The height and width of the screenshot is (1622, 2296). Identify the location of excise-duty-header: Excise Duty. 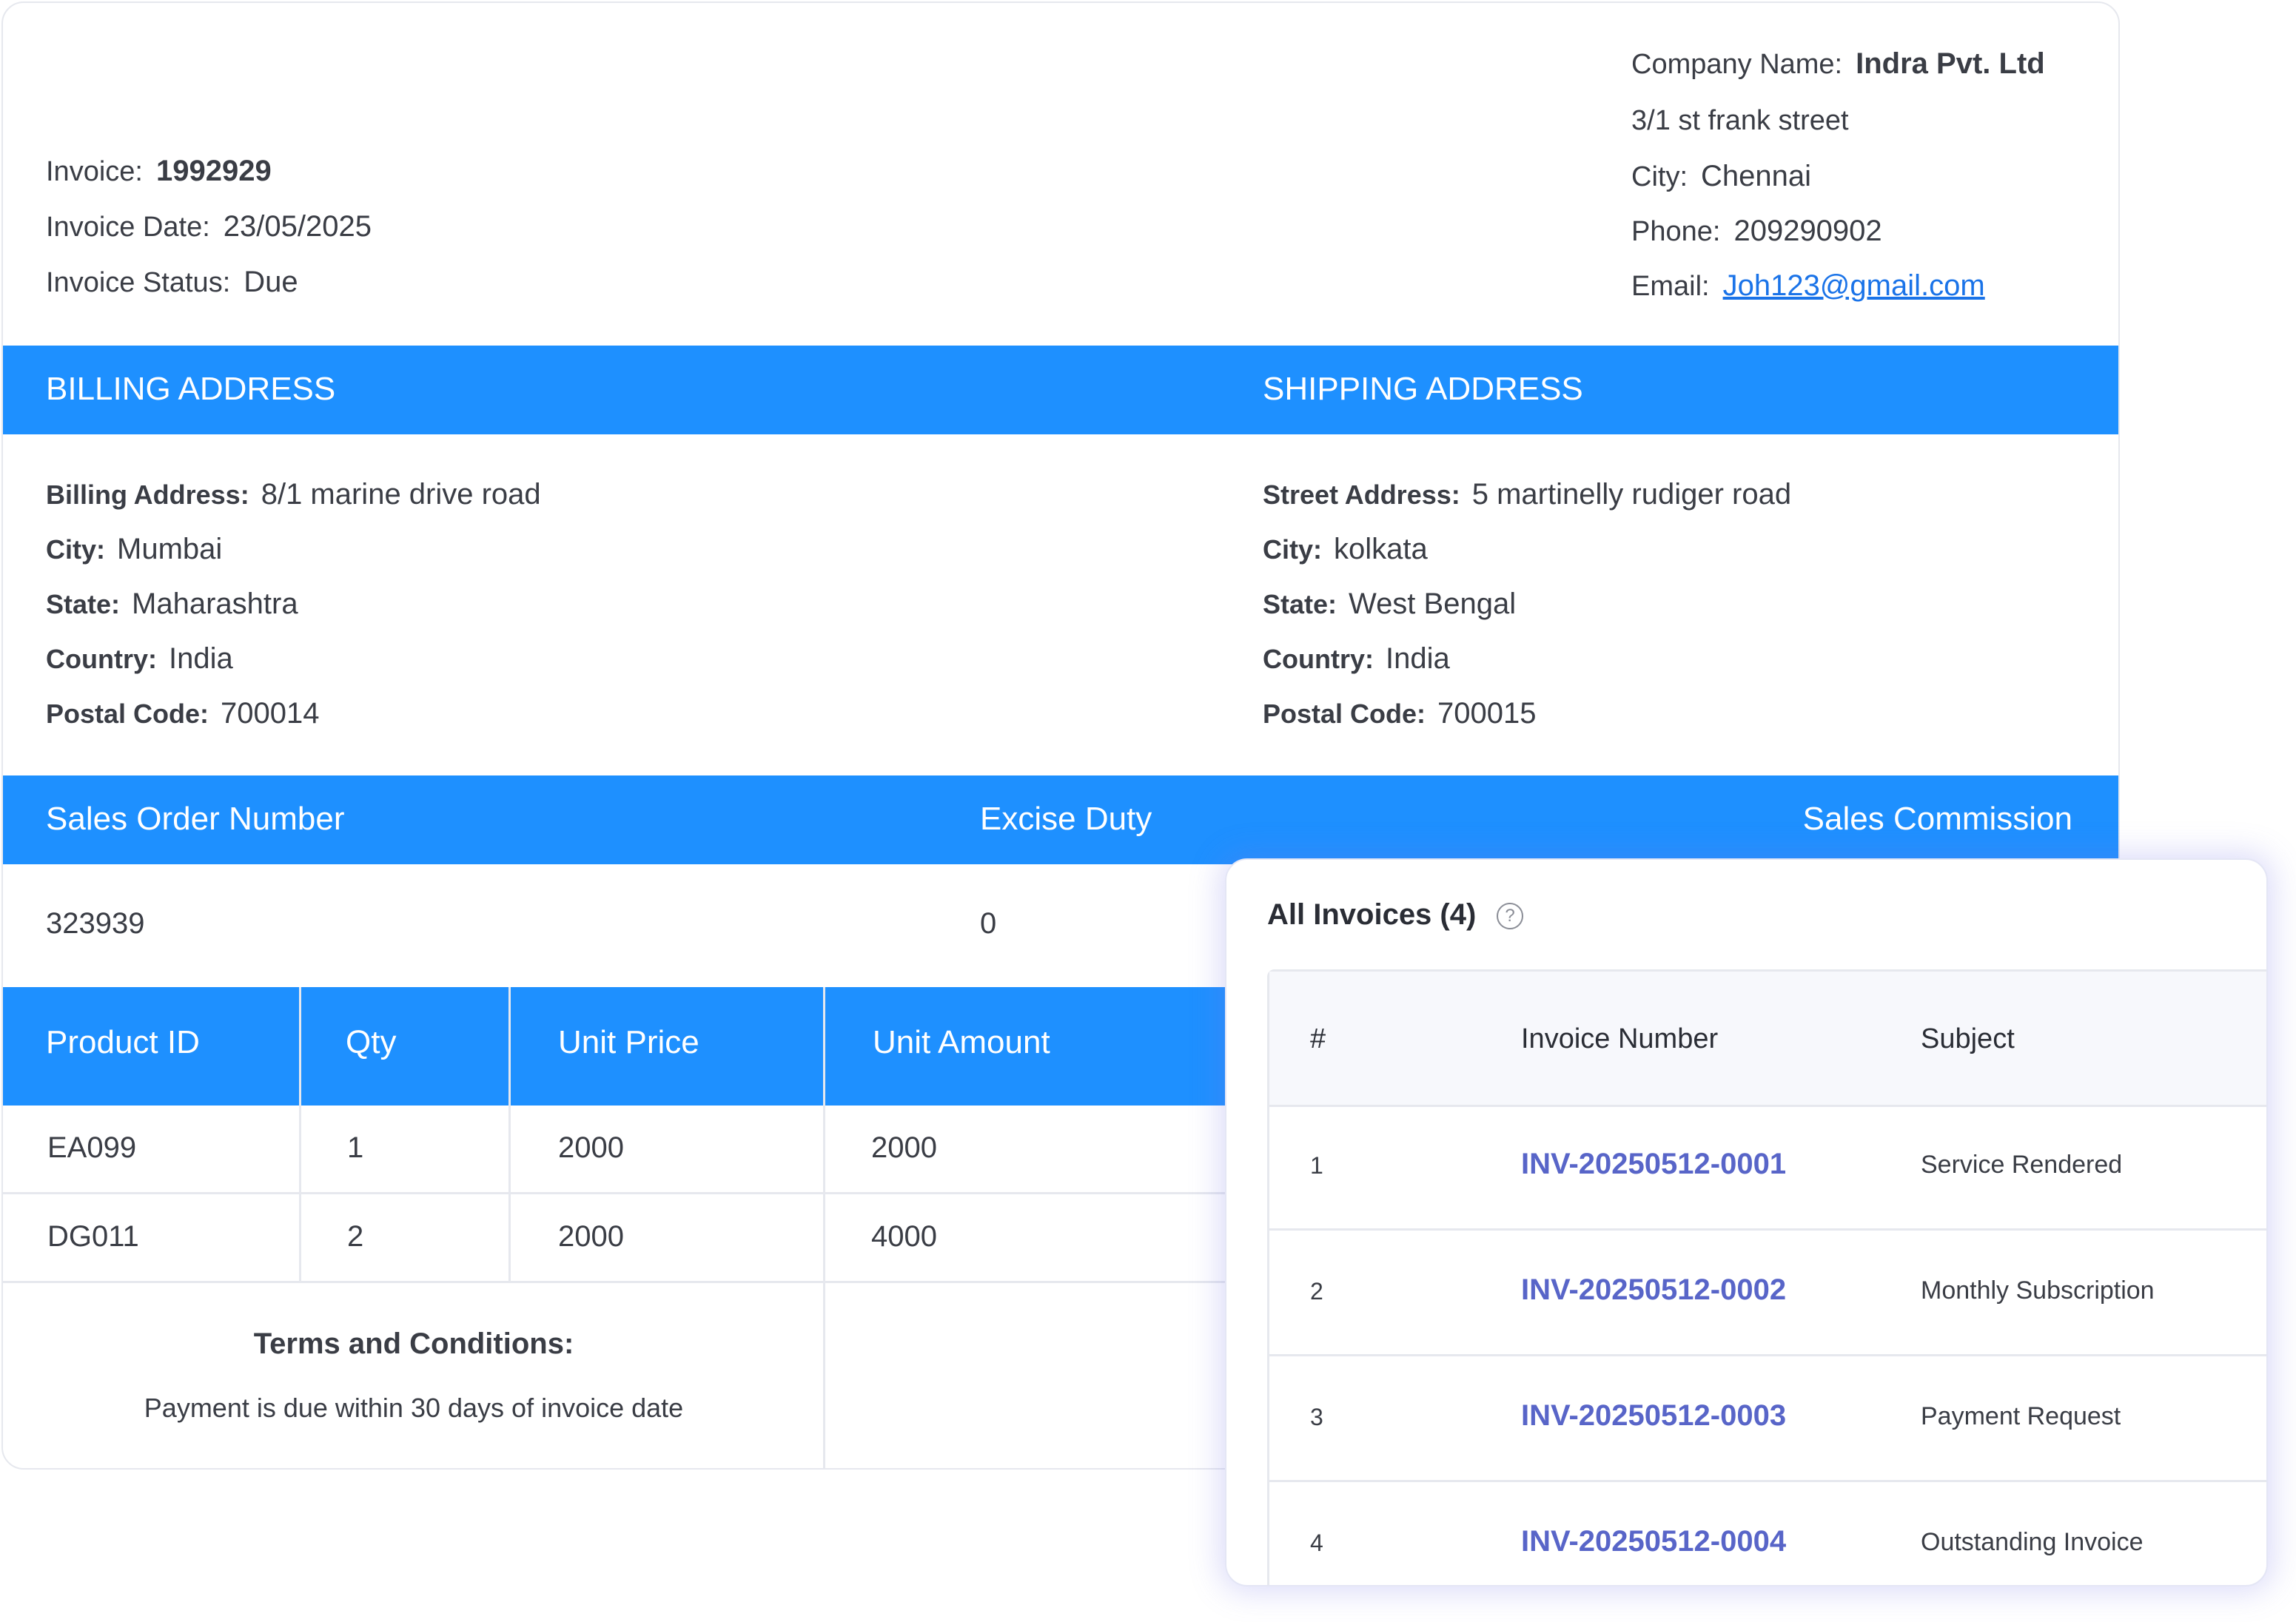
(1066, 819).